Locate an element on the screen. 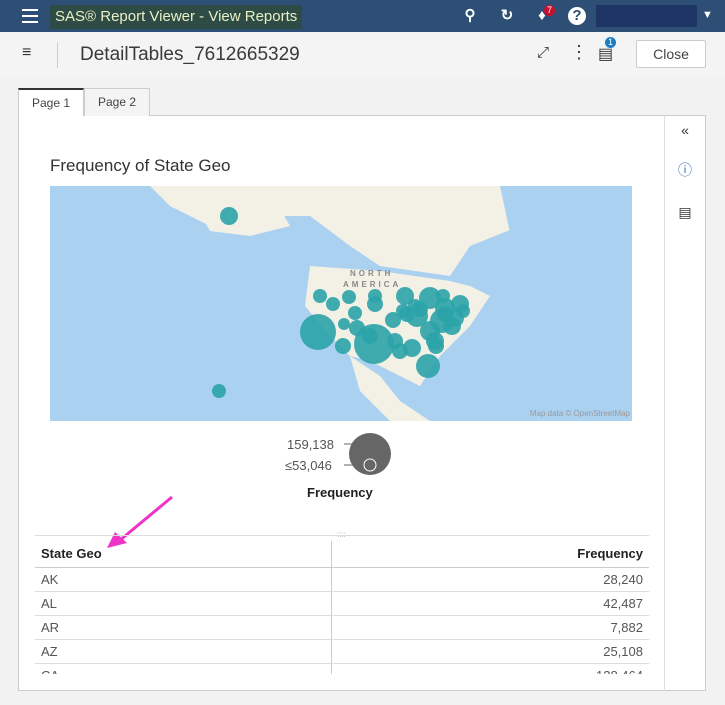  table-row: CA128,464 is located at coordinates (342, 668).